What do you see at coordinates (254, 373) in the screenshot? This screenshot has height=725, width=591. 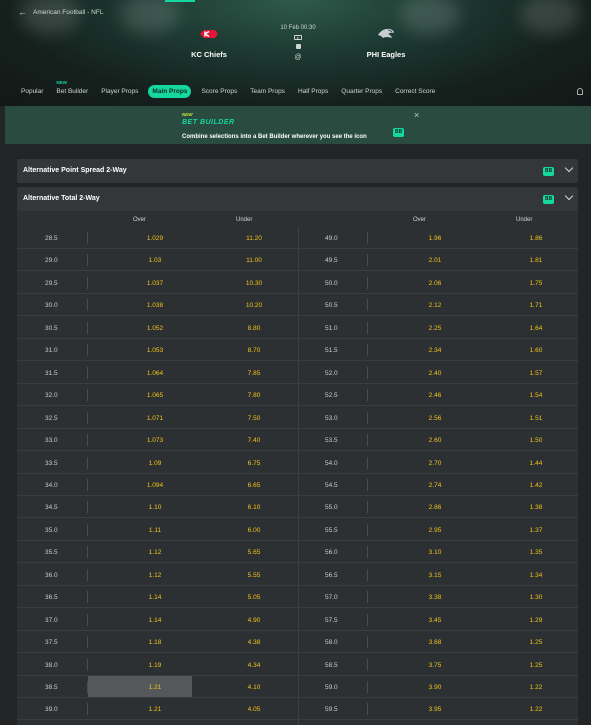 I see `under-odds: 7.85` at bounding box center [254, 373].